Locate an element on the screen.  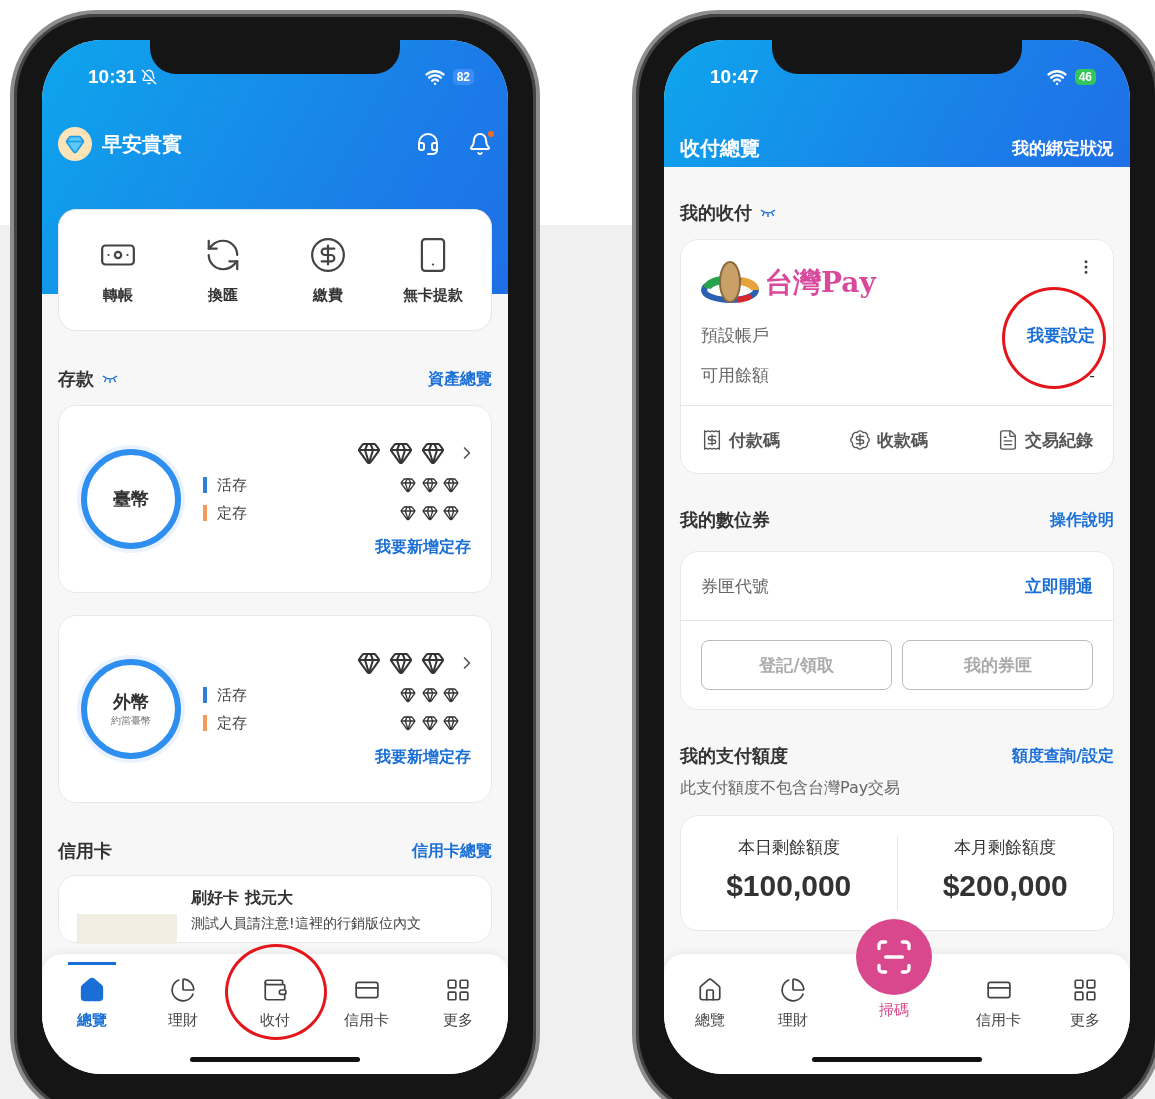
clock-time: 10:47 is located at coordinates (734, 77).